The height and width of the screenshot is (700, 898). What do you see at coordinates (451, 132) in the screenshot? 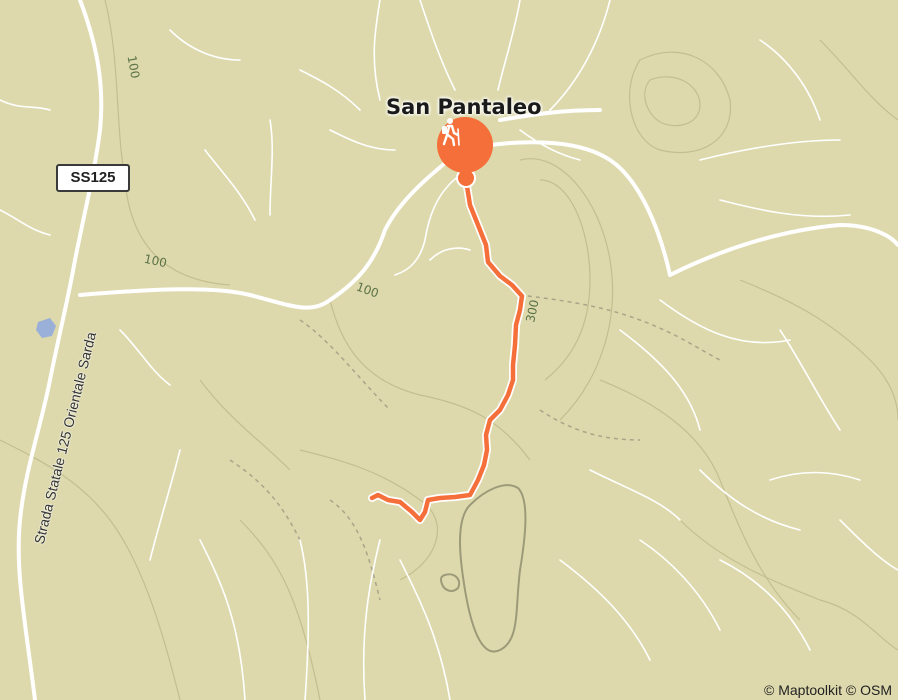
I see `hiking-icon` at bounding box center [451, 132].